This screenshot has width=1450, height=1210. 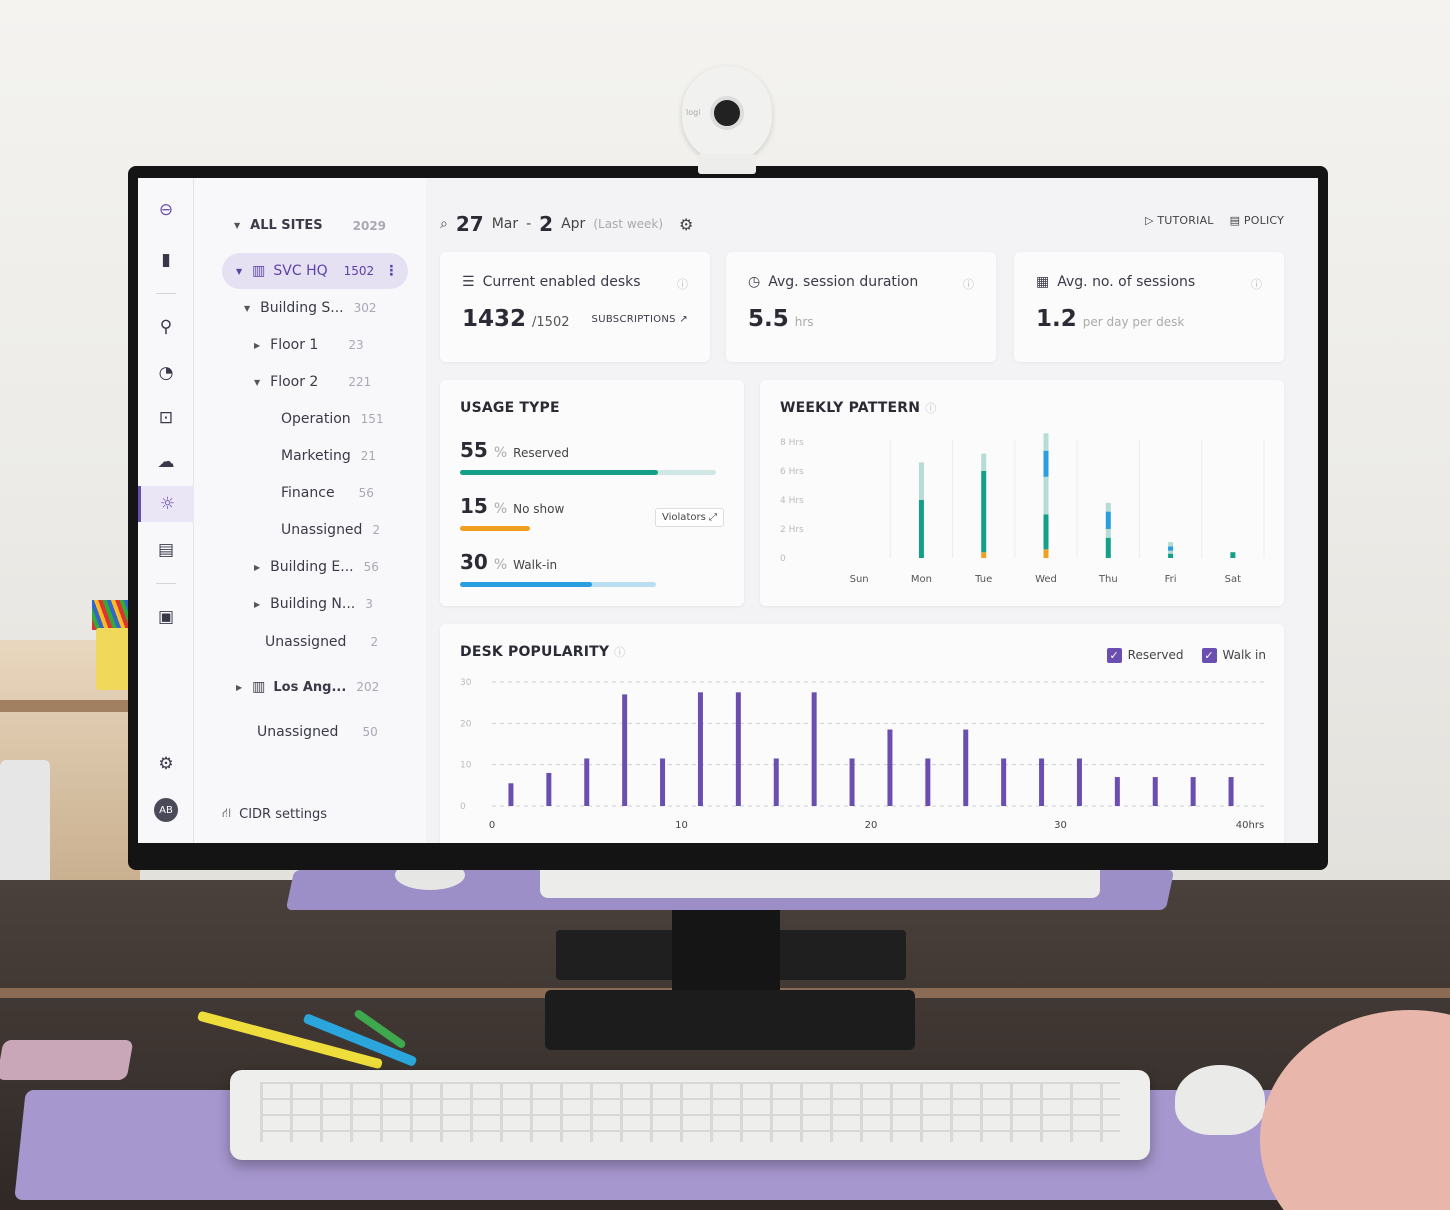 I want to click on expand-icon: ⤢, so click(x=713, y=517).